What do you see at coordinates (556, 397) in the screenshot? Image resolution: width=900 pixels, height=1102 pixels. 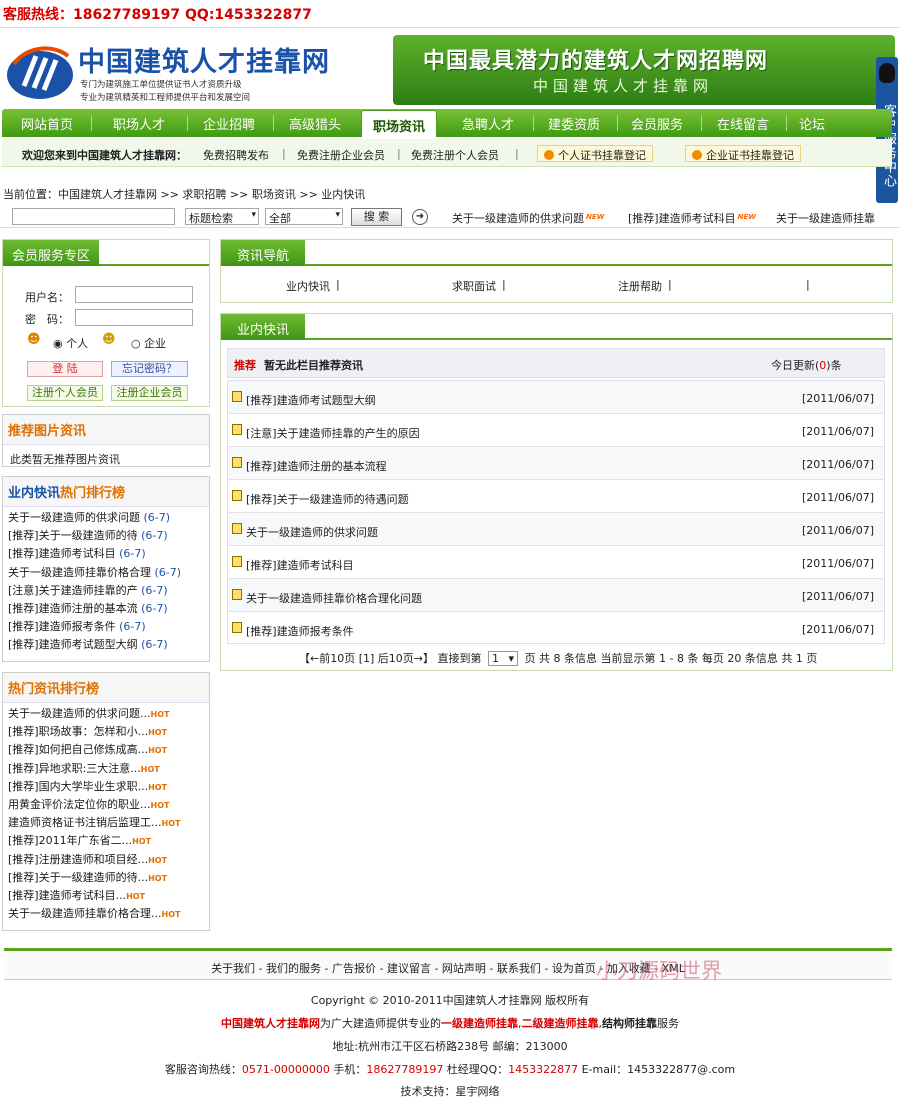 I see `table-row: [推荐]建造师考试题型大纲 [2011/06/07]` at bounding box center [556, 397].